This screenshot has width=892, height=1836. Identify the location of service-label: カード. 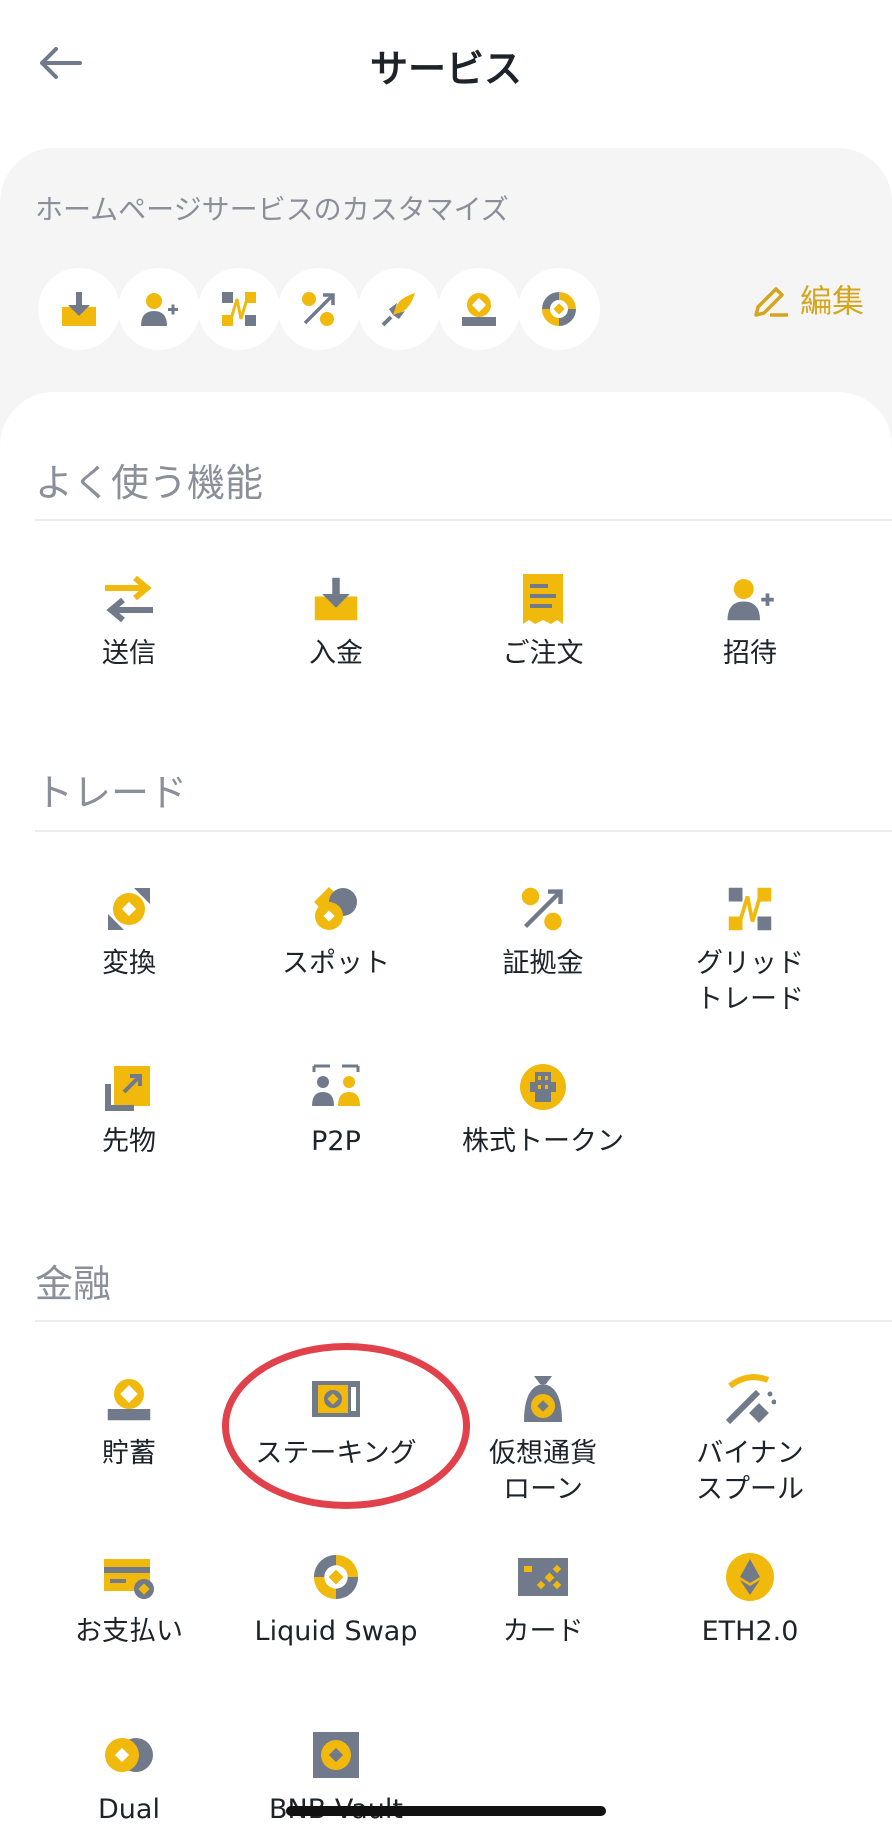
(543, 1631).